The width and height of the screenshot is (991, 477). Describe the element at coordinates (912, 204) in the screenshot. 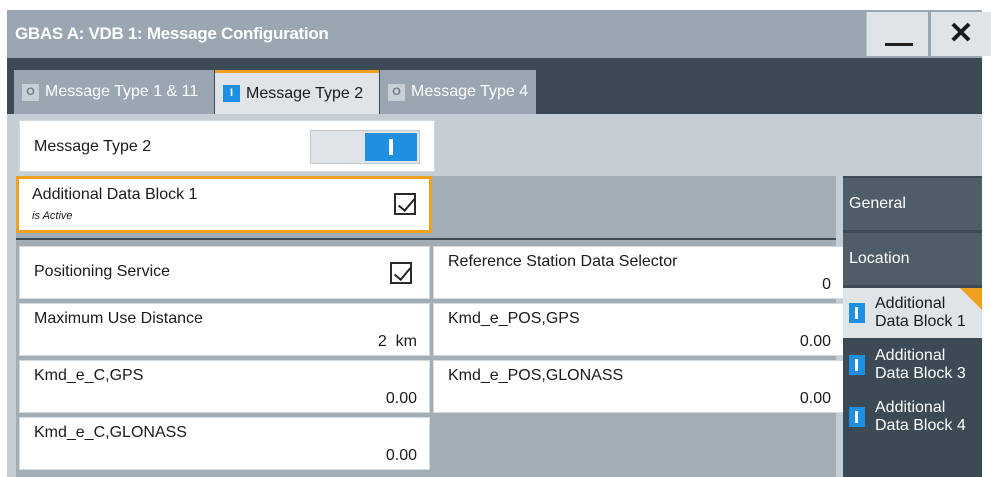

I see `nav-general: General` at that location.